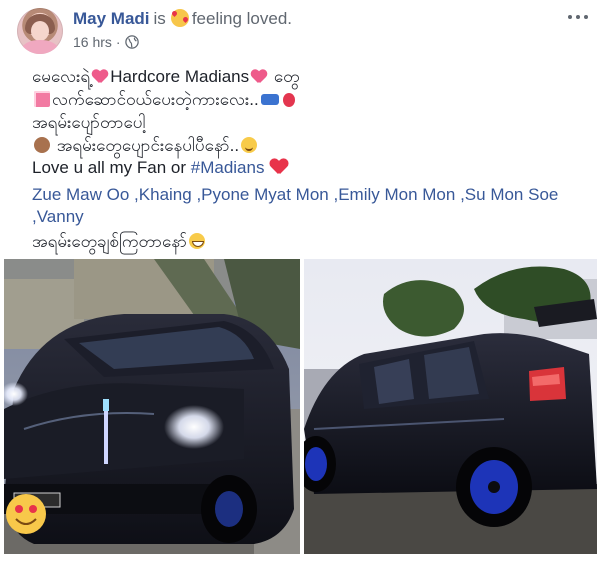 Image resolution: width=600 pixels, height=568 pixels. Describe the element at coordinates (394, 194) in the screenshot. I see `tag-link: ,Emily Mon Mon` at that location.